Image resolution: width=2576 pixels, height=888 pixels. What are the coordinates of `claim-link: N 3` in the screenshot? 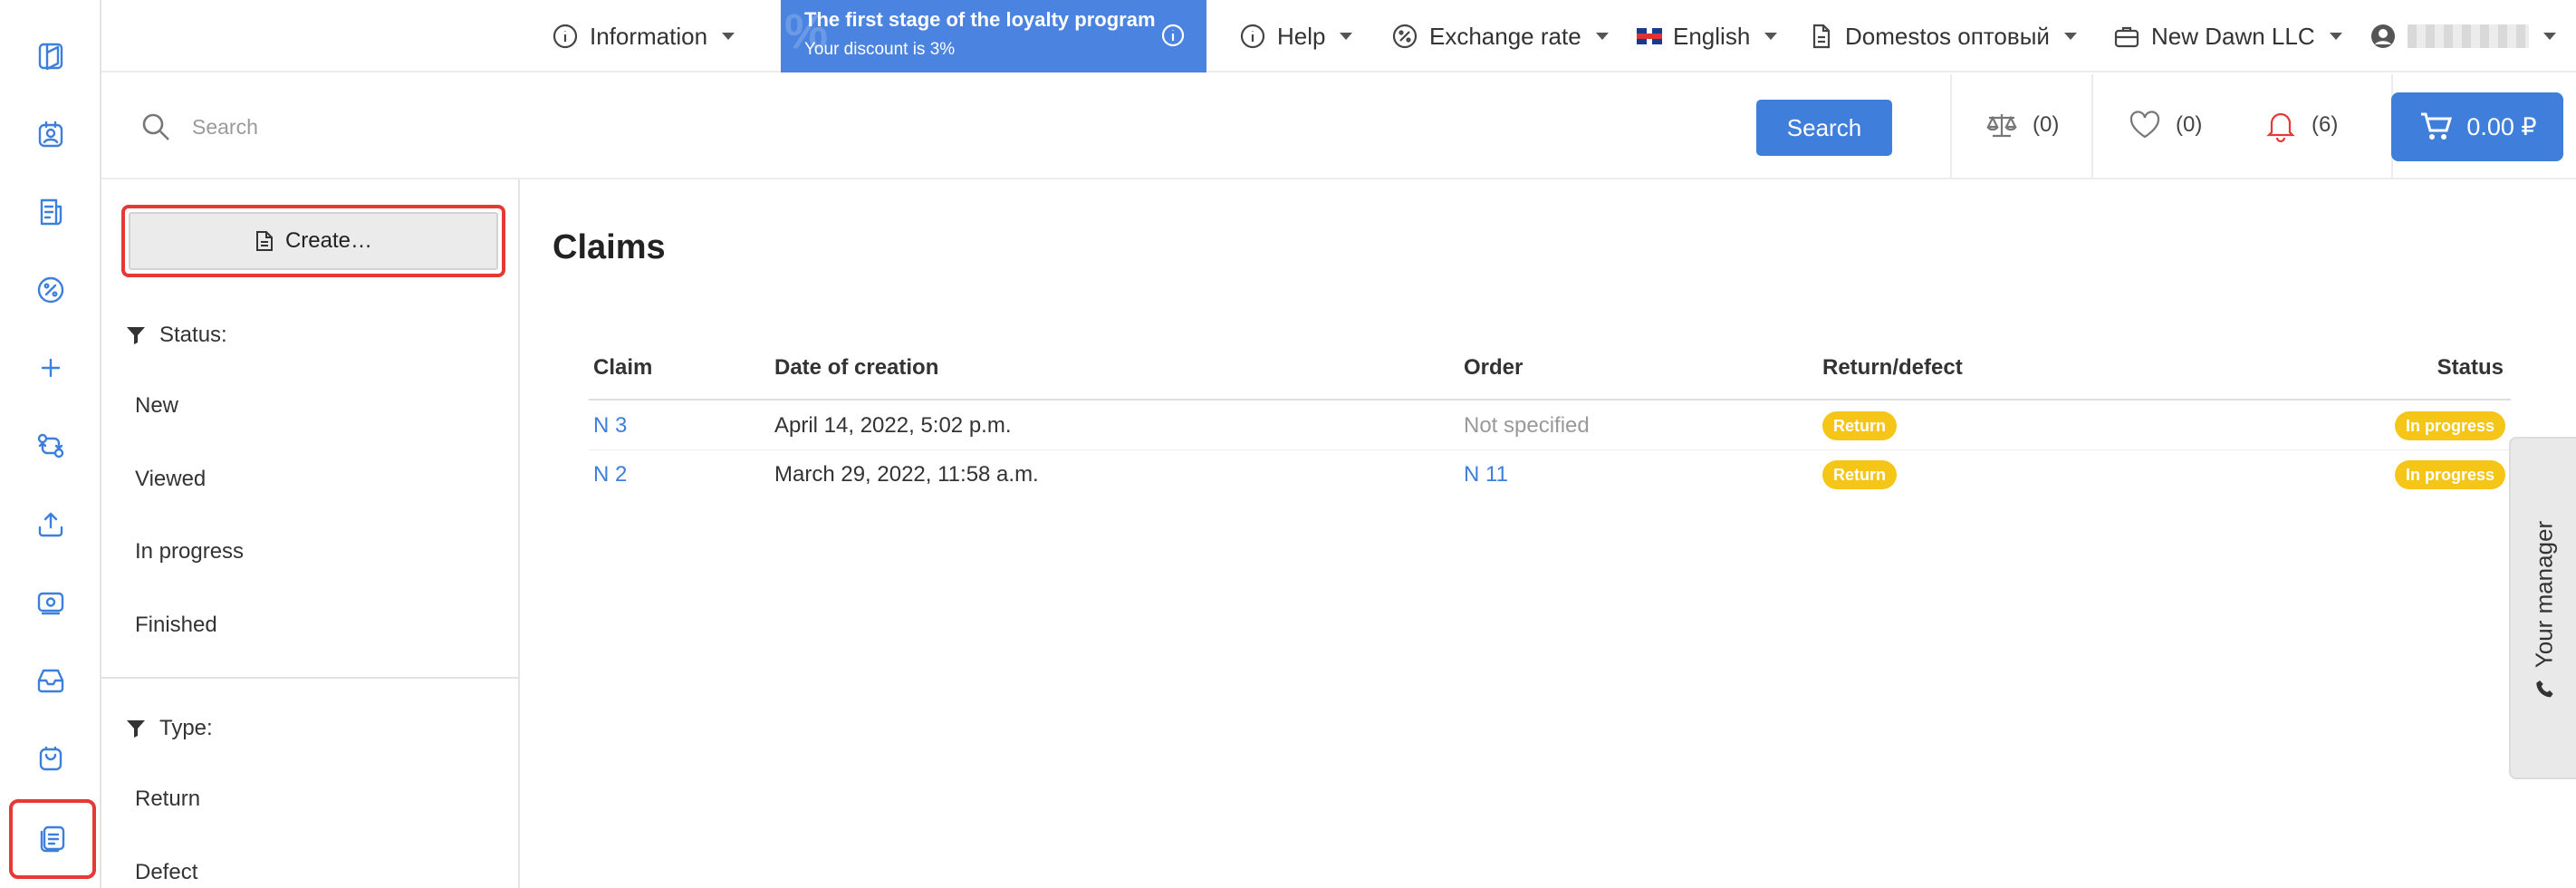 It's located at (610, 426).